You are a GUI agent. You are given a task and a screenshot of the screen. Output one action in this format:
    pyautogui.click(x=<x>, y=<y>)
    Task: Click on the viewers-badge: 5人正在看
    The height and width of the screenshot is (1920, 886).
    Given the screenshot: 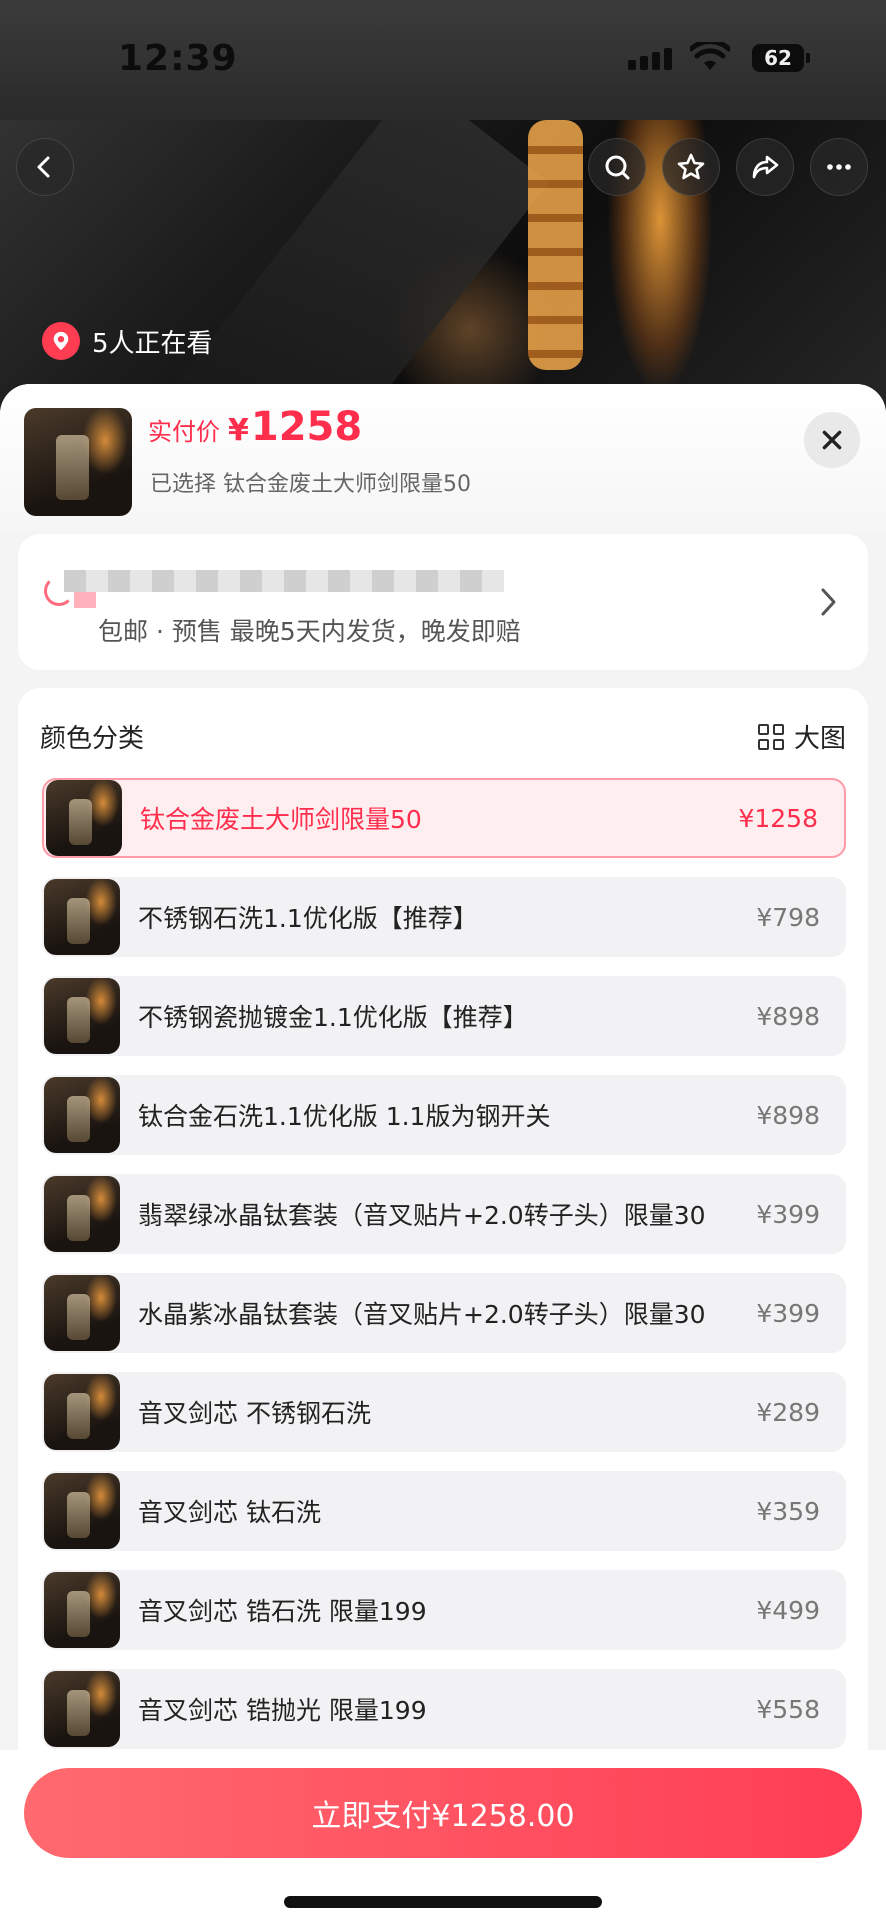 What is the action you would take?
    pyautogui.click(x=133, y=341)
    